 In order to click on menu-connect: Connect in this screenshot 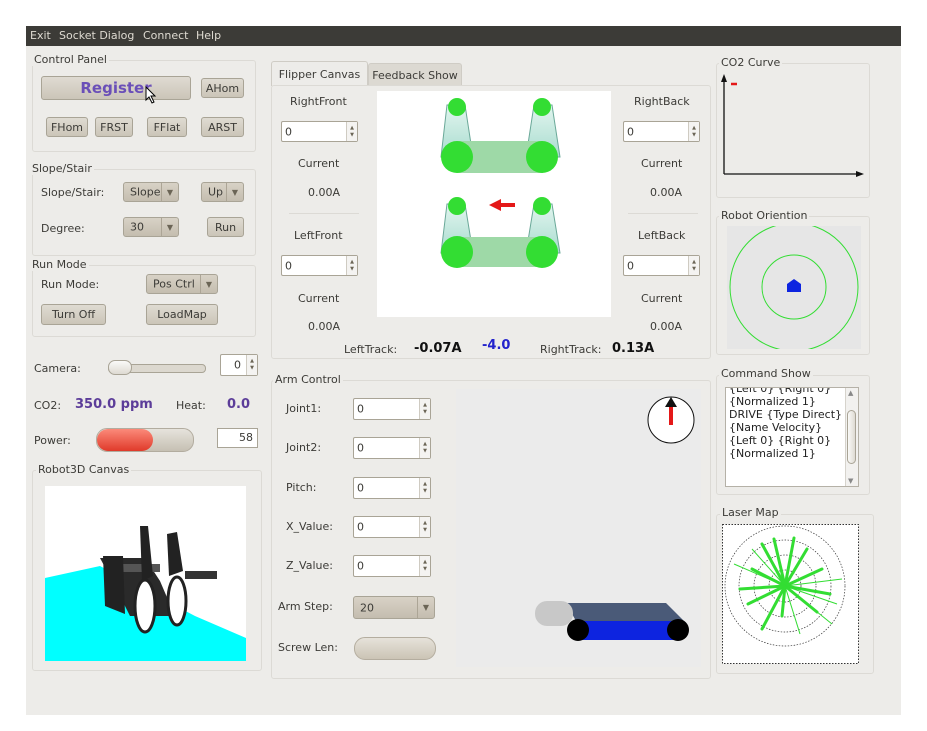, I will do `click(165, 35)`.